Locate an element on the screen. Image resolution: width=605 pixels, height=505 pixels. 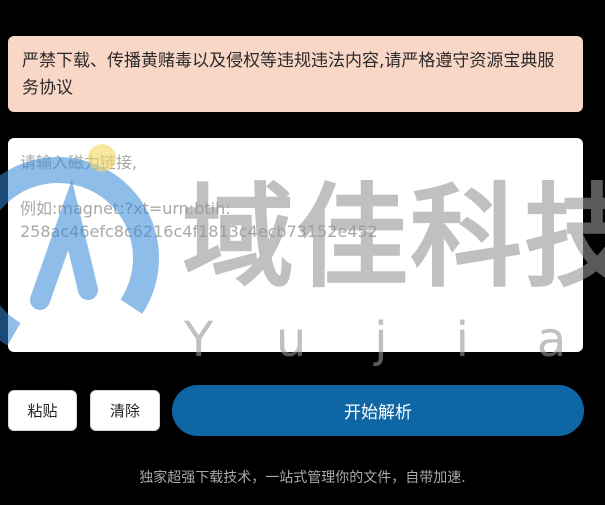
start-parse-button-label: 开始解析 is located at coordinates (378, 413).